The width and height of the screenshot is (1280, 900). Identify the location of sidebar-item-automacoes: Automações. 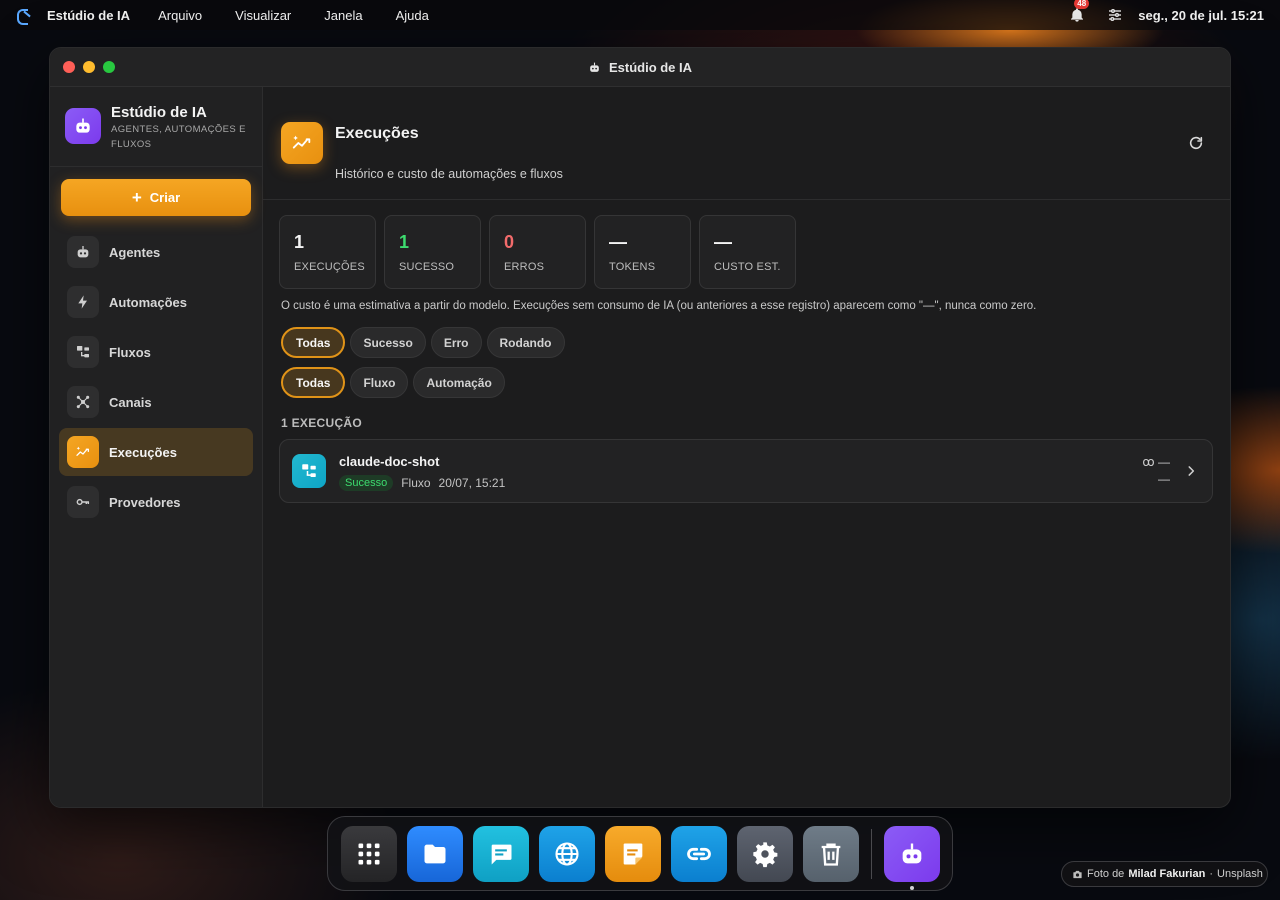
(156, 302).